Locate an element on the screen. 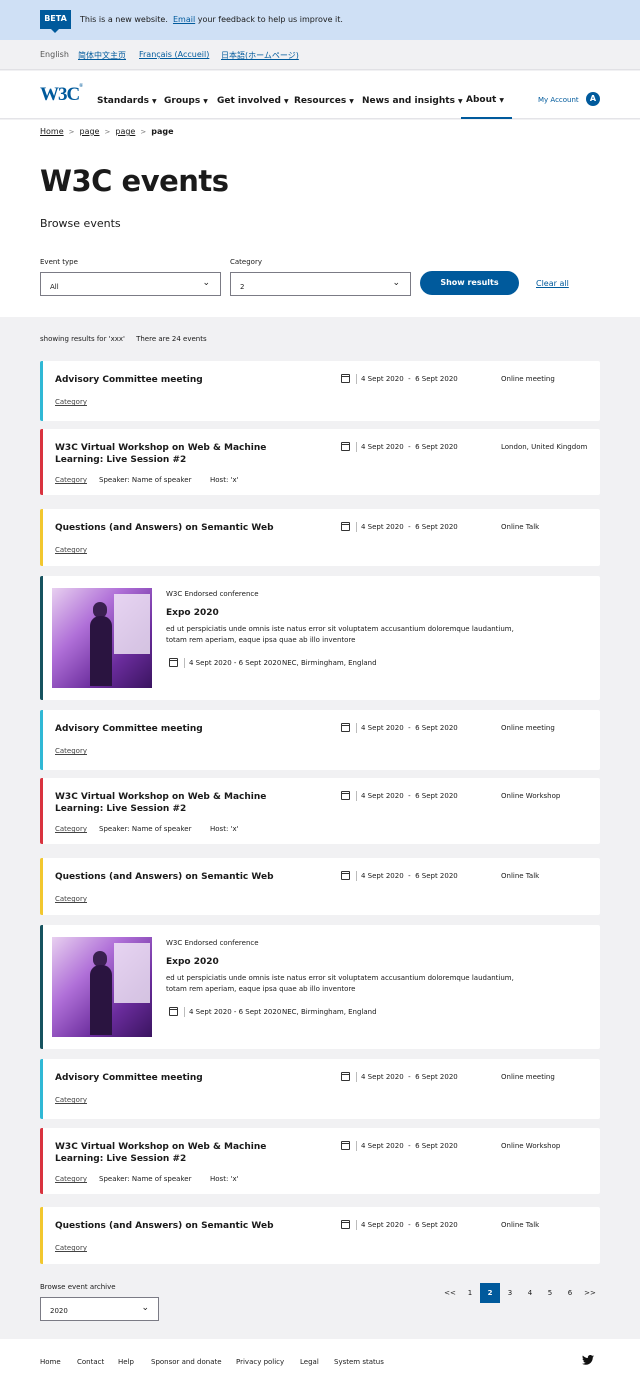 The image size is (640, 1383). beta-badge: BETA is located at coordinates (55, 21).